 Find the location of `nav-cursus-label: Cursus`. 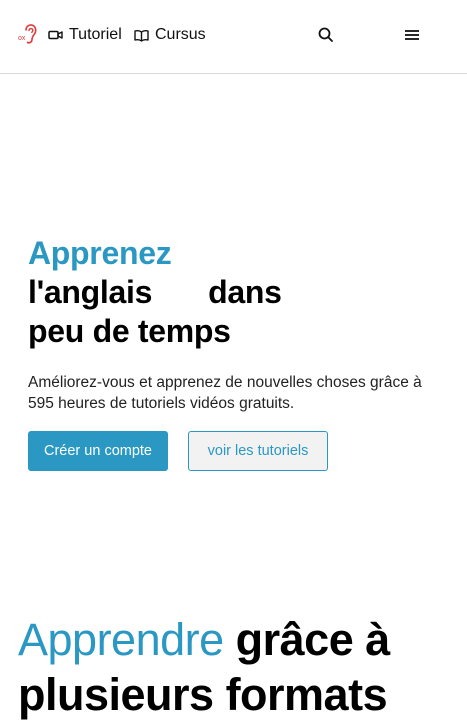

nav-cursus-label: Cursus is located at coordinates (180, 34).